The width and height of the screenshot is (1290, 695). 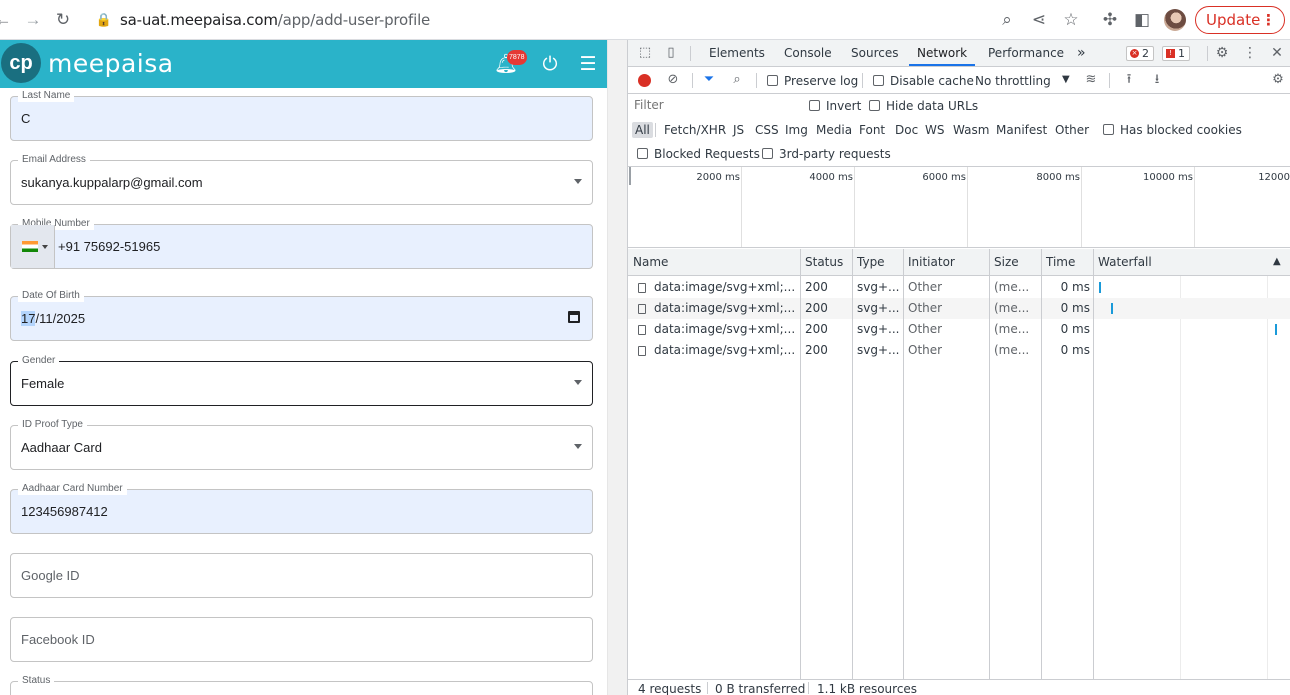 I want to click on status-select: Status, so click(x=301, y=685).